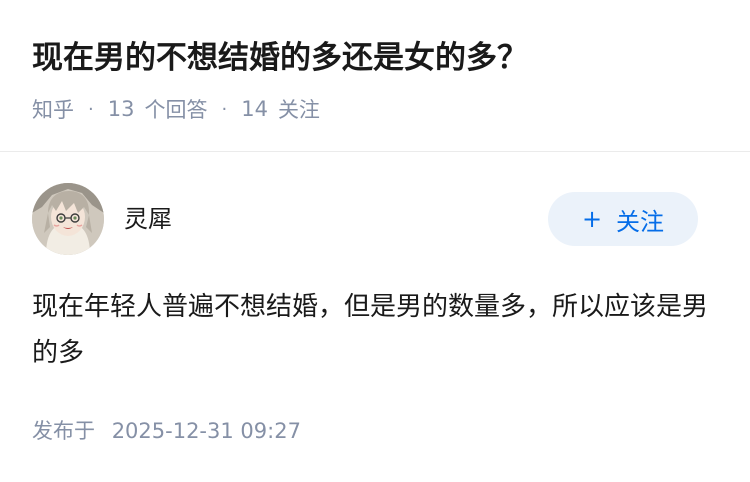 The width and height of the screenshot is (750, 482). Describe the element at coordinates (375, 151) in the screenshot. I see `divider` at that location.